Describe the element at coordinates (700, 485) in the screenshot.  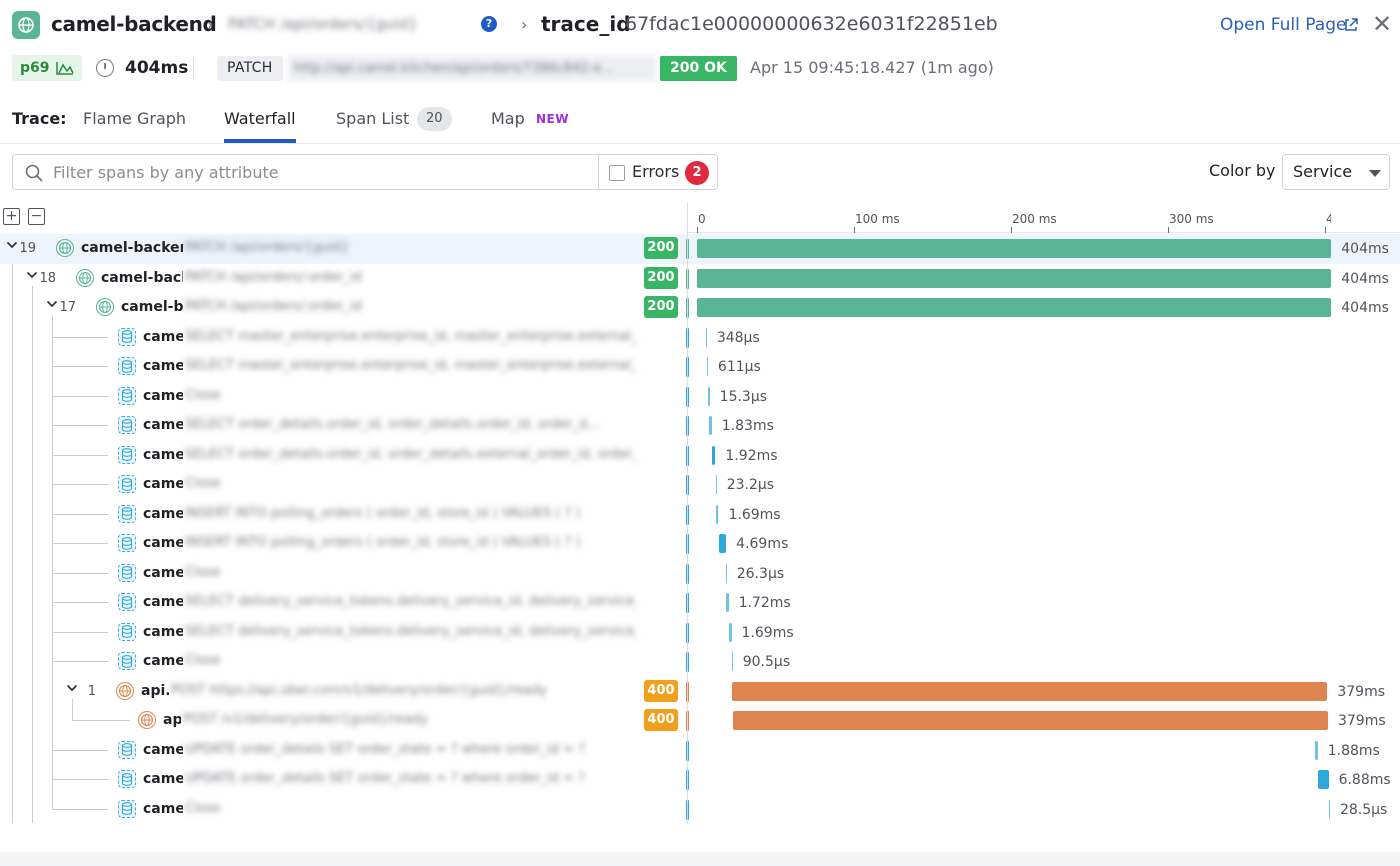
I see `span-row: camel-dbClose 23.2µs` at that location.